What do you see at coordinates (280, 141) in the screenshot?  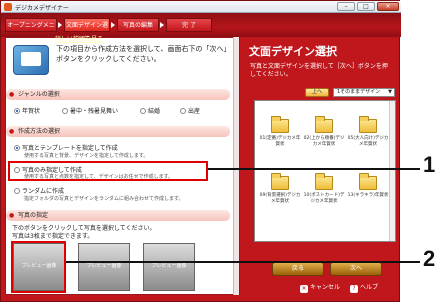 I see `design-item-label: 01(定番)デジカメ年賀状` at bounding box center [280, 141].